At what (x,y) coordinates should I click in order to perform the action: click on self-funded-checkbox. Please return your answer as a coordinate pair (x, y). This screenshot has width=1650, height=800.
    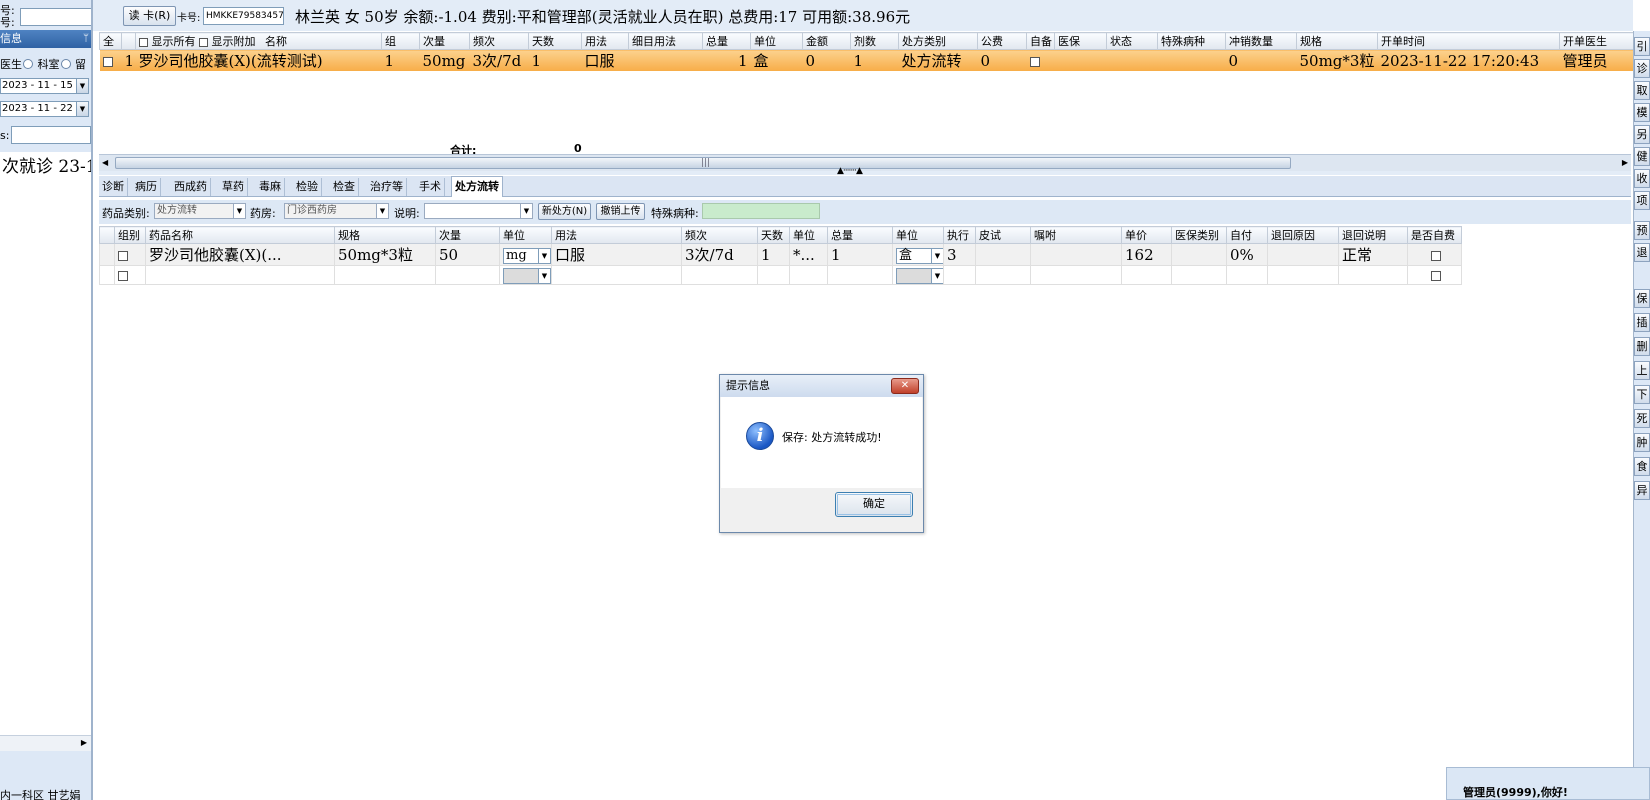
    Looking at the image, I should click on (1436, 276).